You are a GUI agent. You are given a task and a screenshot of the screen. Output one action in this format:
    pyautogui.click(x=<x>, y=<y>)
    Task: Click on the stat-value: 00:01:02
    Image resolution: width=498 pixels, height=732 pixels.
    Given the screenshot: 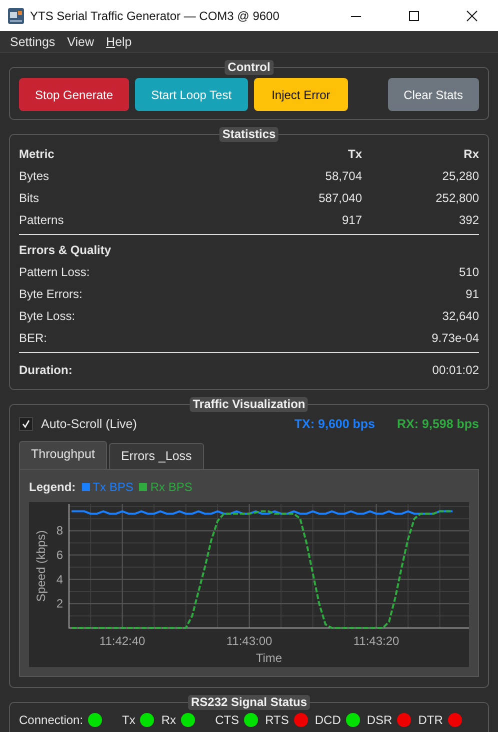 What is the action you would take?
    pyautogui.click(x=455, y=370)
    